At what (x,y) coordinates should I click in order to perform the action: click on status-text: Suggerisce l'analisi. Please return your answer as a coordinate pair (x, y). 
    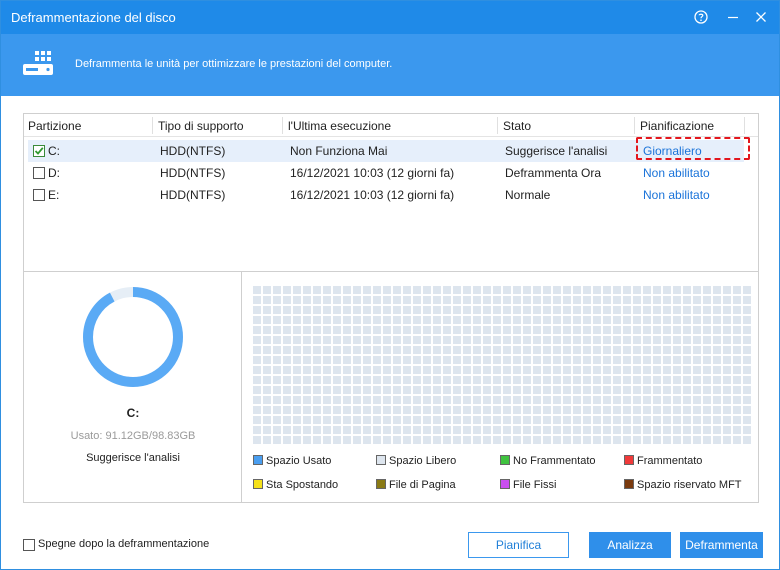
    Looking at the image, I should click on (556, 151).